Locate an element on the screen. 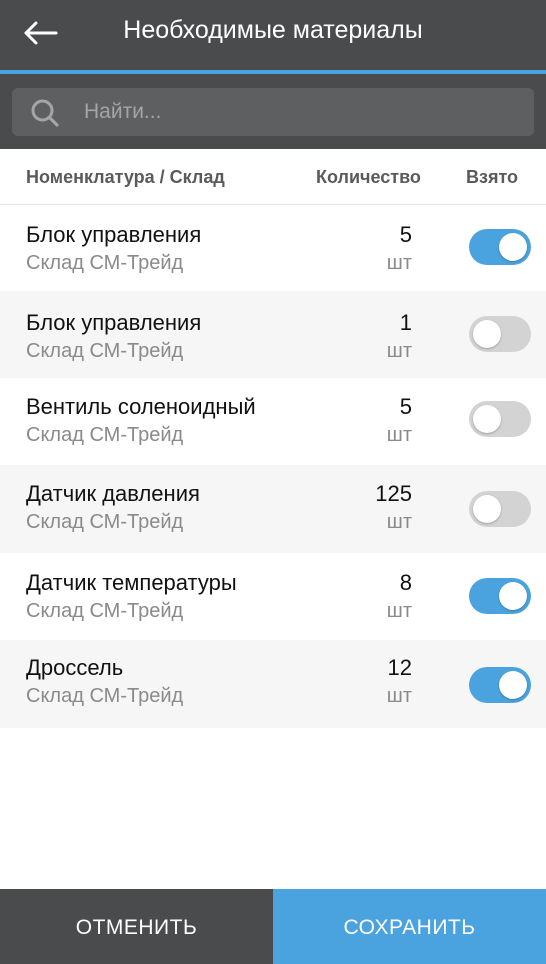 The height and width of the screenshot is (964, 546). item-quantity: 8 is located at coordinates (405, 582).